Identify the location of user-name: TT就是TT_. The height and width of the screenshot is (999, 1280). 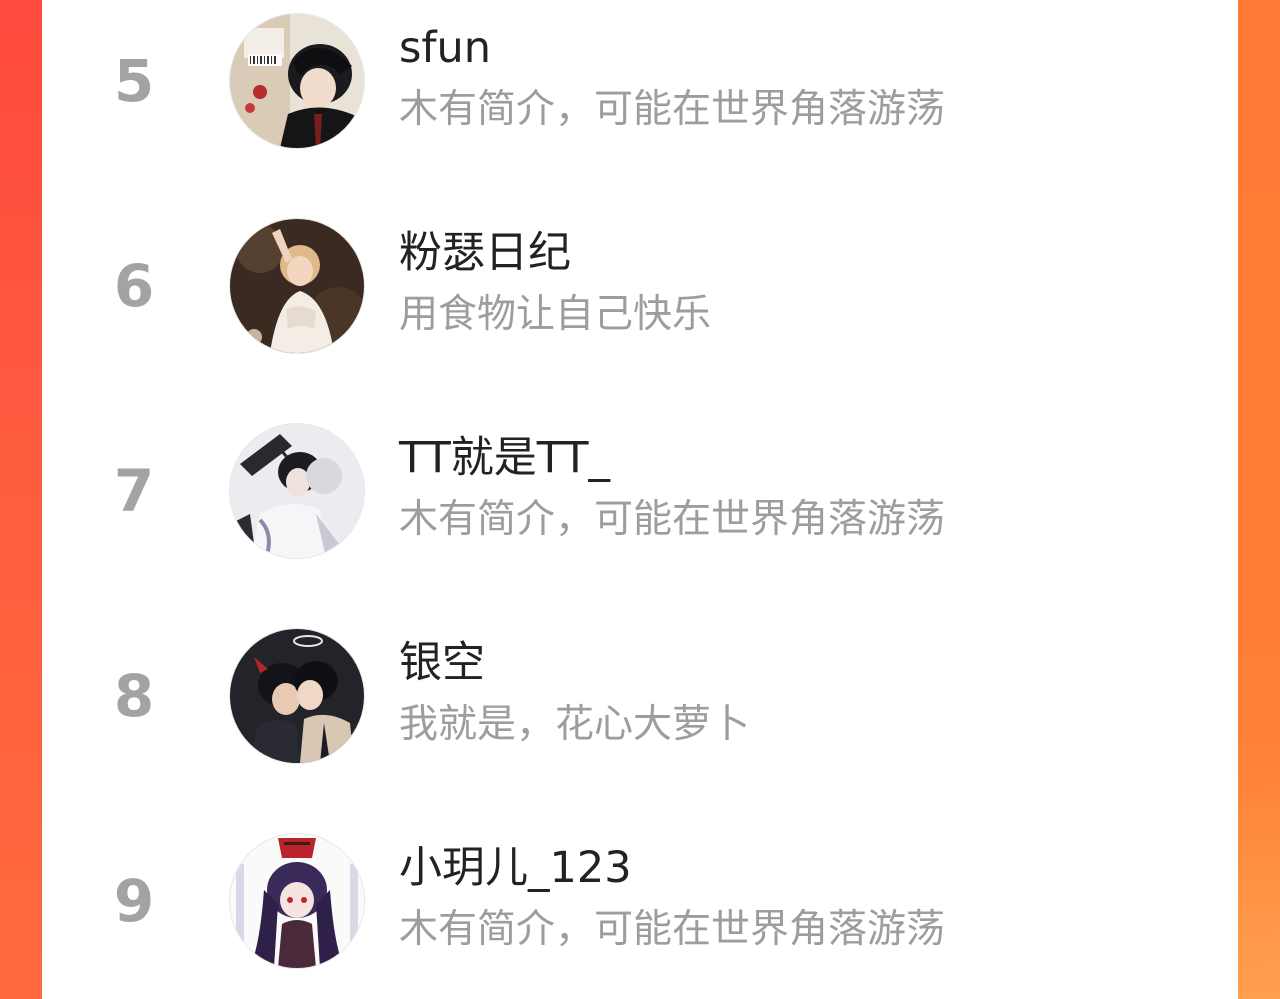
(504, 458).